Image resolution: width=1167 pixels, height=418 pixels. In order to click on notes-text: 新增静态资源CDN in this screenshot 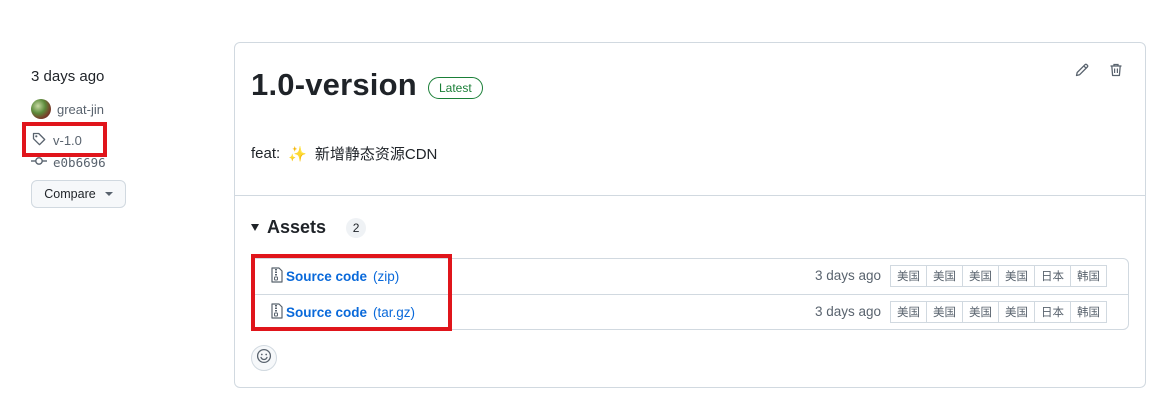, I will do `click(376, 154)`.